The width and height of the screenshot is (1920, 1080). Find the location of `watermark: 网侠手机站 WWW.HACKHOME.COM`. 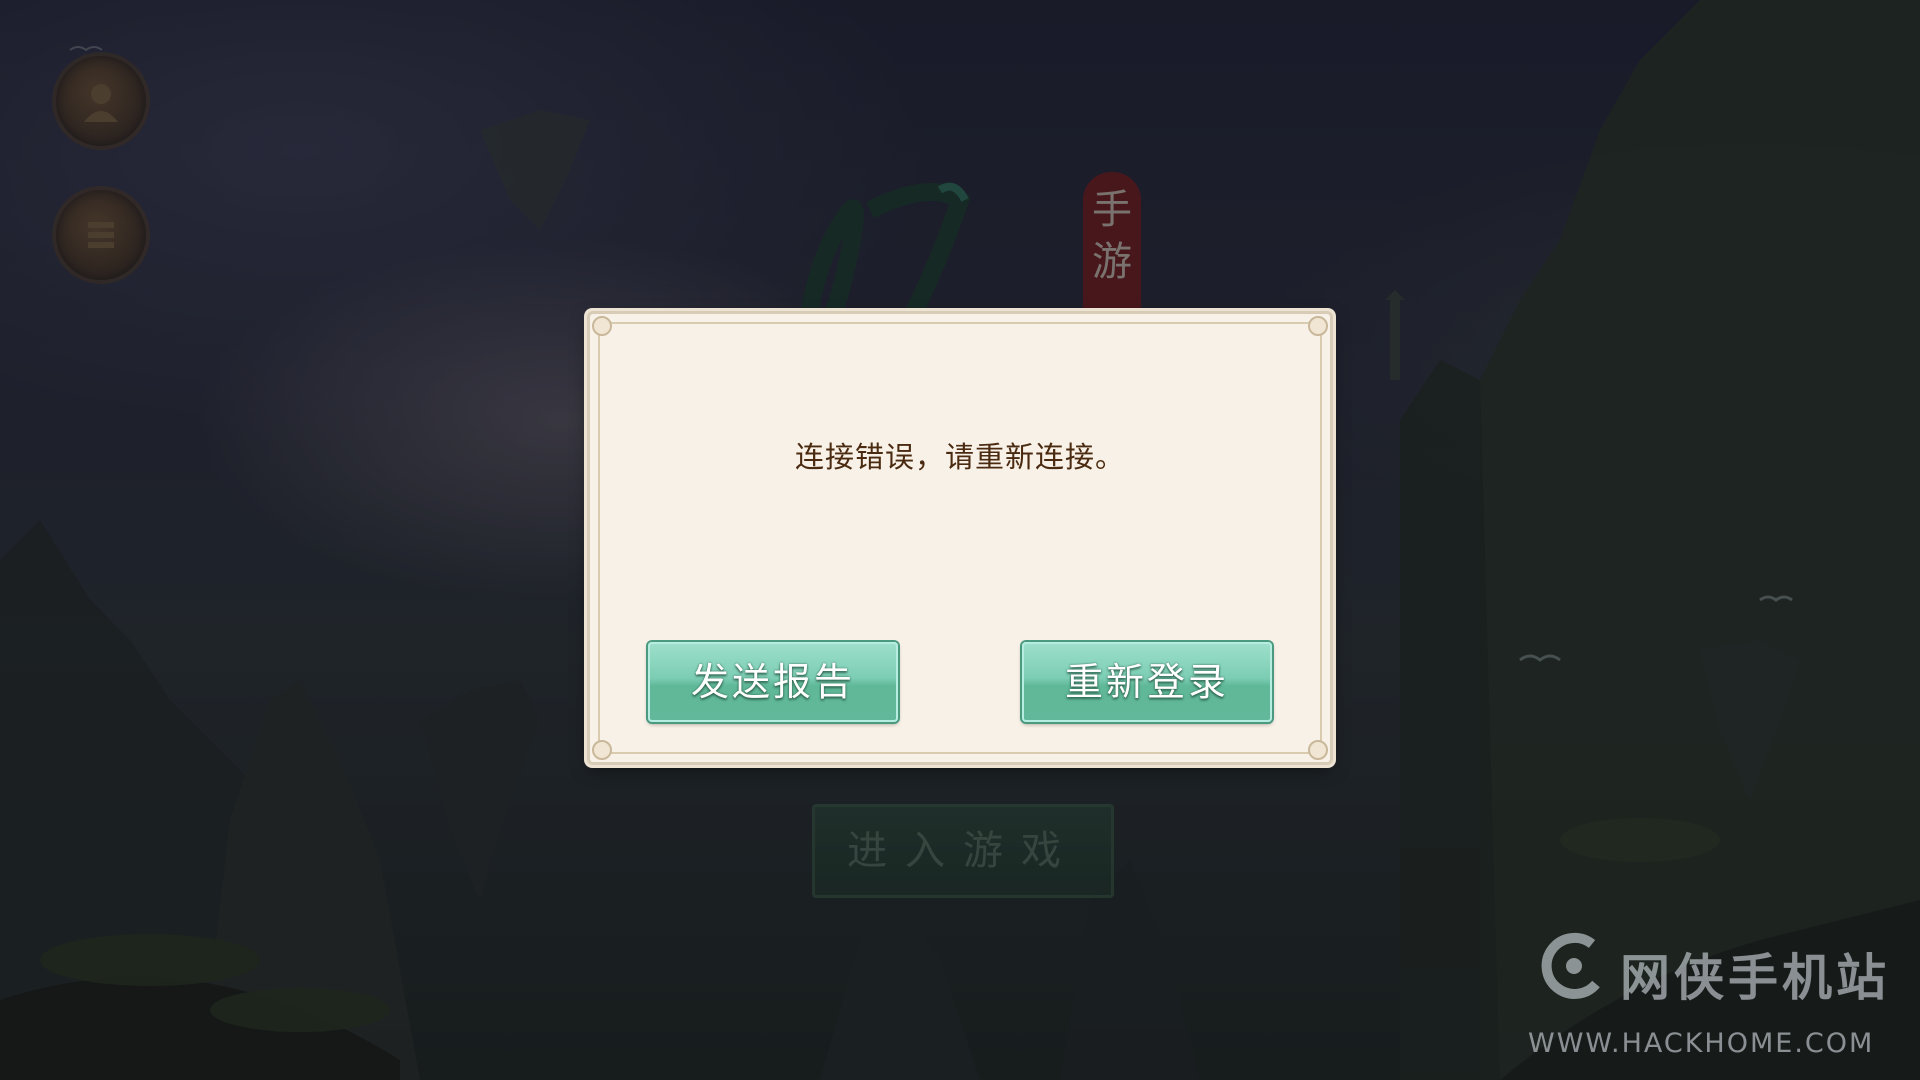

watermark: 网侠手机站 WWW.HACKHOME.COM is located at coordinates (1710, 997).